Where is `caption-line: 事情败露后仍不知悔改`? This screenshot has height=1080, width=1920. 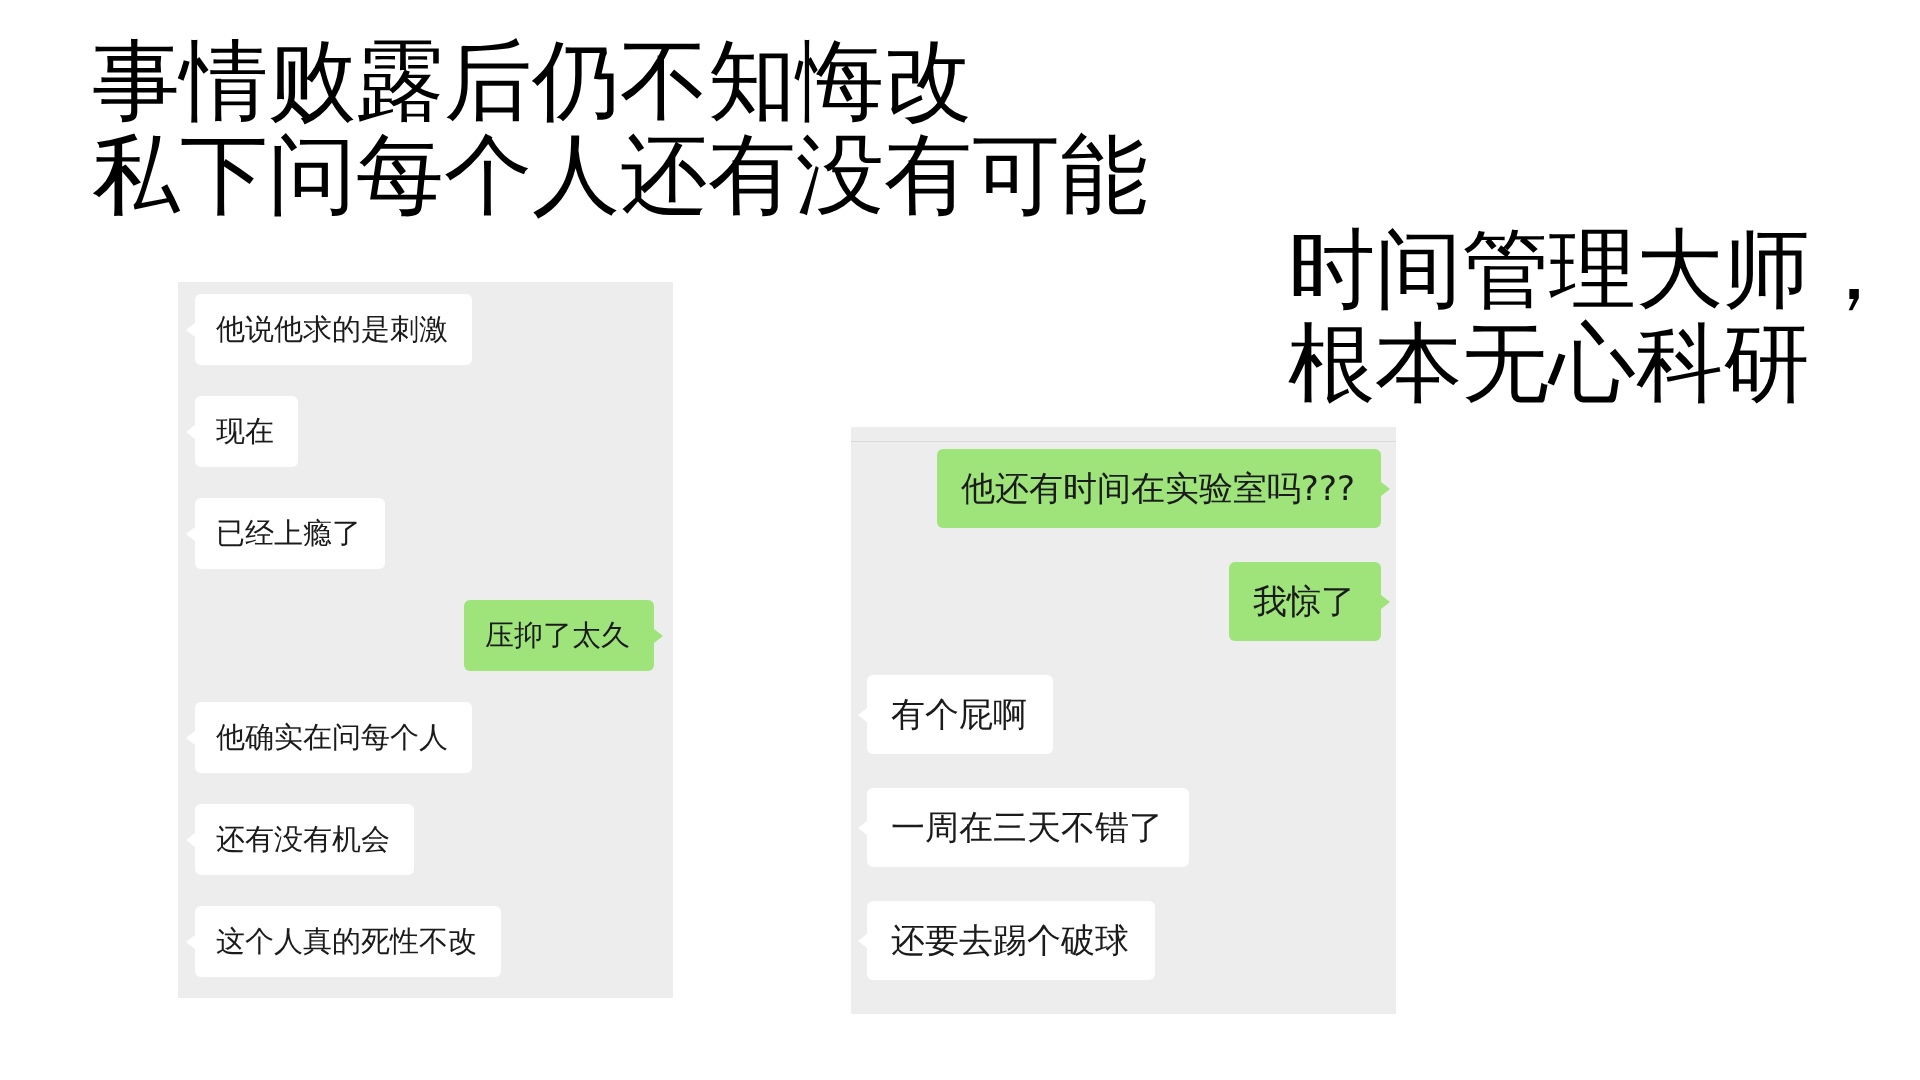 caption-line: 事情败露后仍不知悔改 is located at coordinates (532, 81).